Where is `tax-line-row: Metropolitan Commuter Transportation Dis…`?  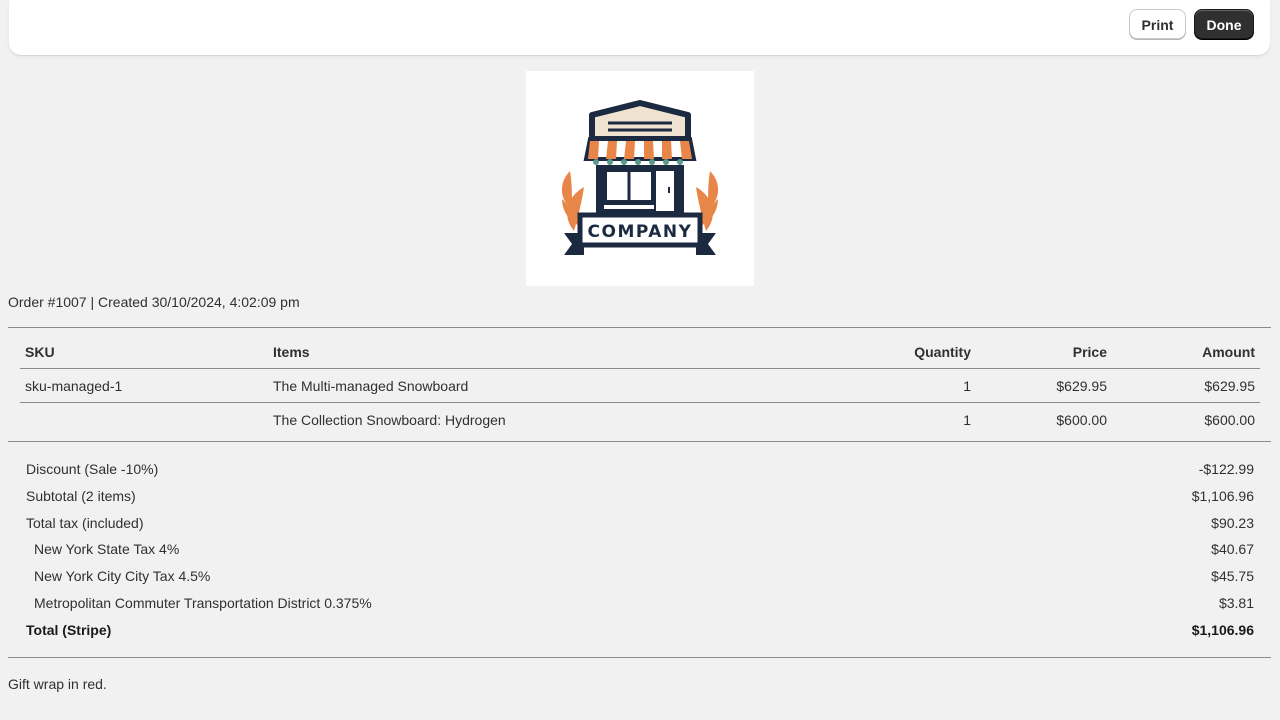 tax-line-row: Metropolitan Commuter Transportation Dis… is located at coordinates (640, 603).